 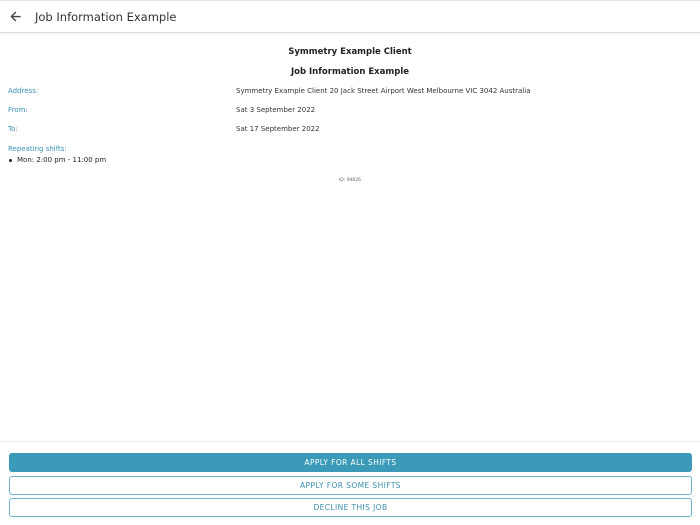 I want to click on job-title: Job Information Example, so click(x=350, y=72).